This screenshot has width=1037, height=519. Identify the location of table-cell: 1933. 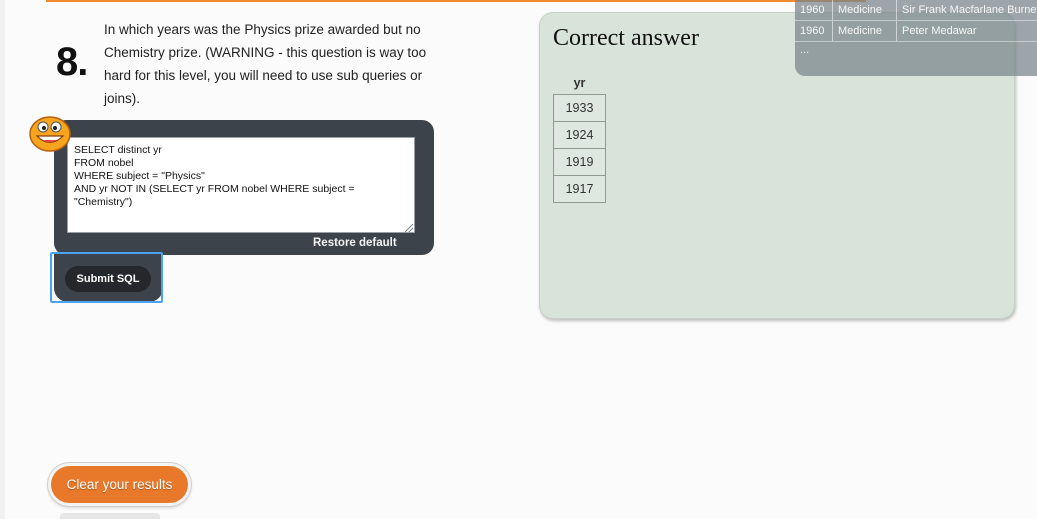
(579, 108).